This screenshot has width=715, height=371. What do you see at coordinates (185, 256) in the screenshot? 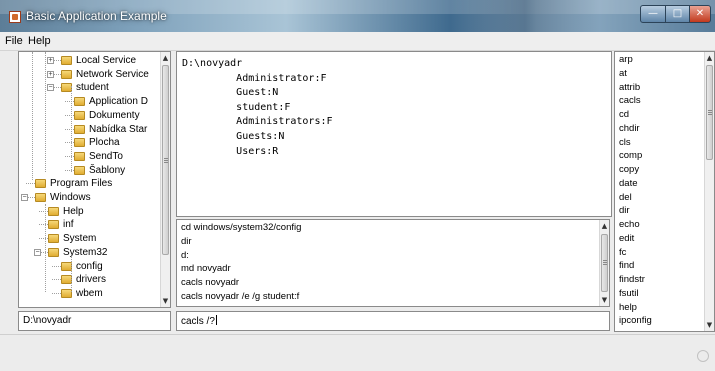
I see `history-entry: d:` at bounding box center [185, 256].